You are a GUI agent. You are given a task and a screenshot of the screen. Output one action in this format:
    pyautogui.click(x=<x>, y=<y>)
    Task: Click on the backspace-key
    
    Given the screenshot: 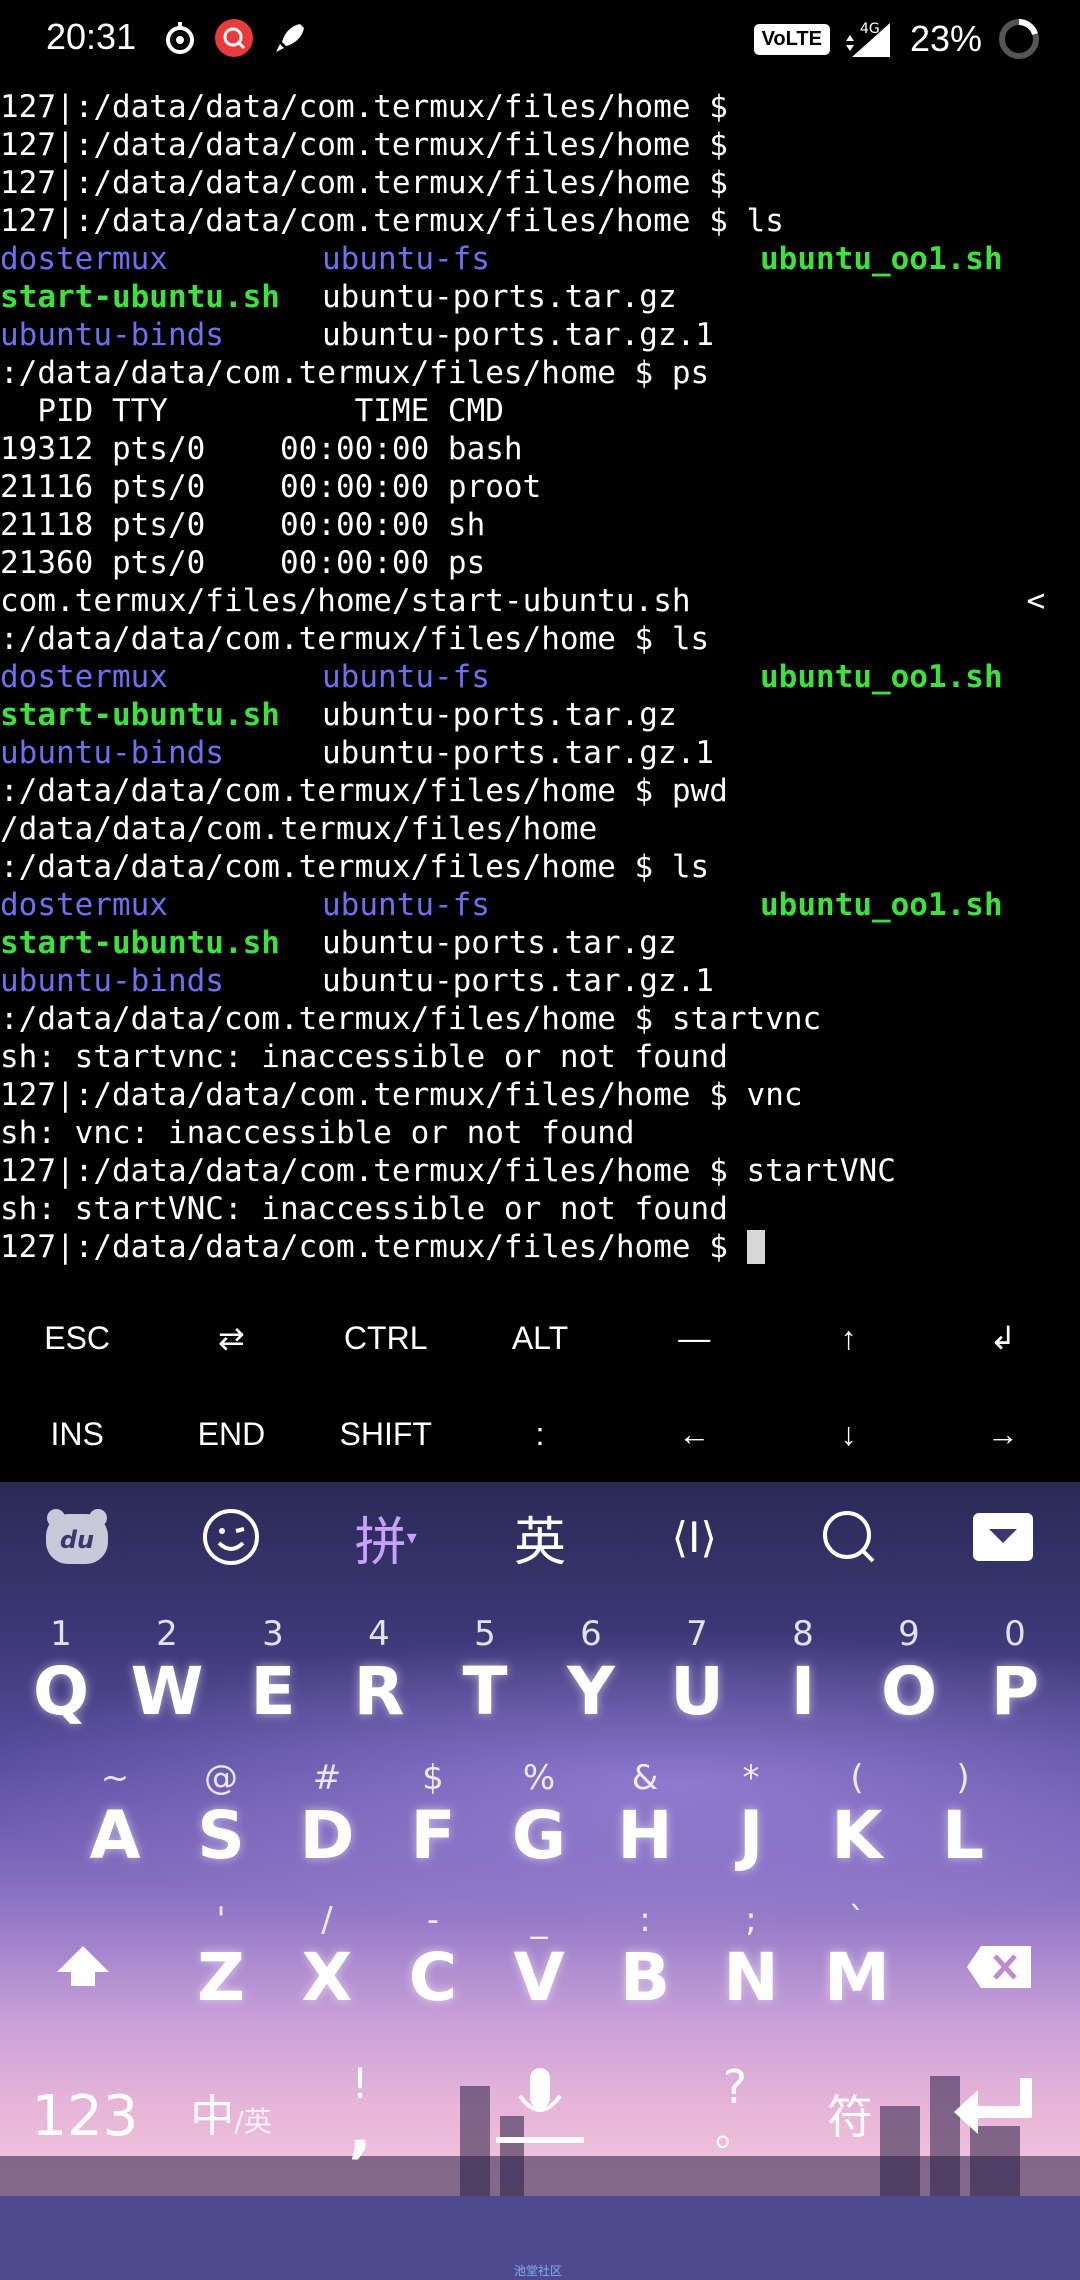 What is the action you would take?
    pyautogui.click(x=1000, y=1982)
    